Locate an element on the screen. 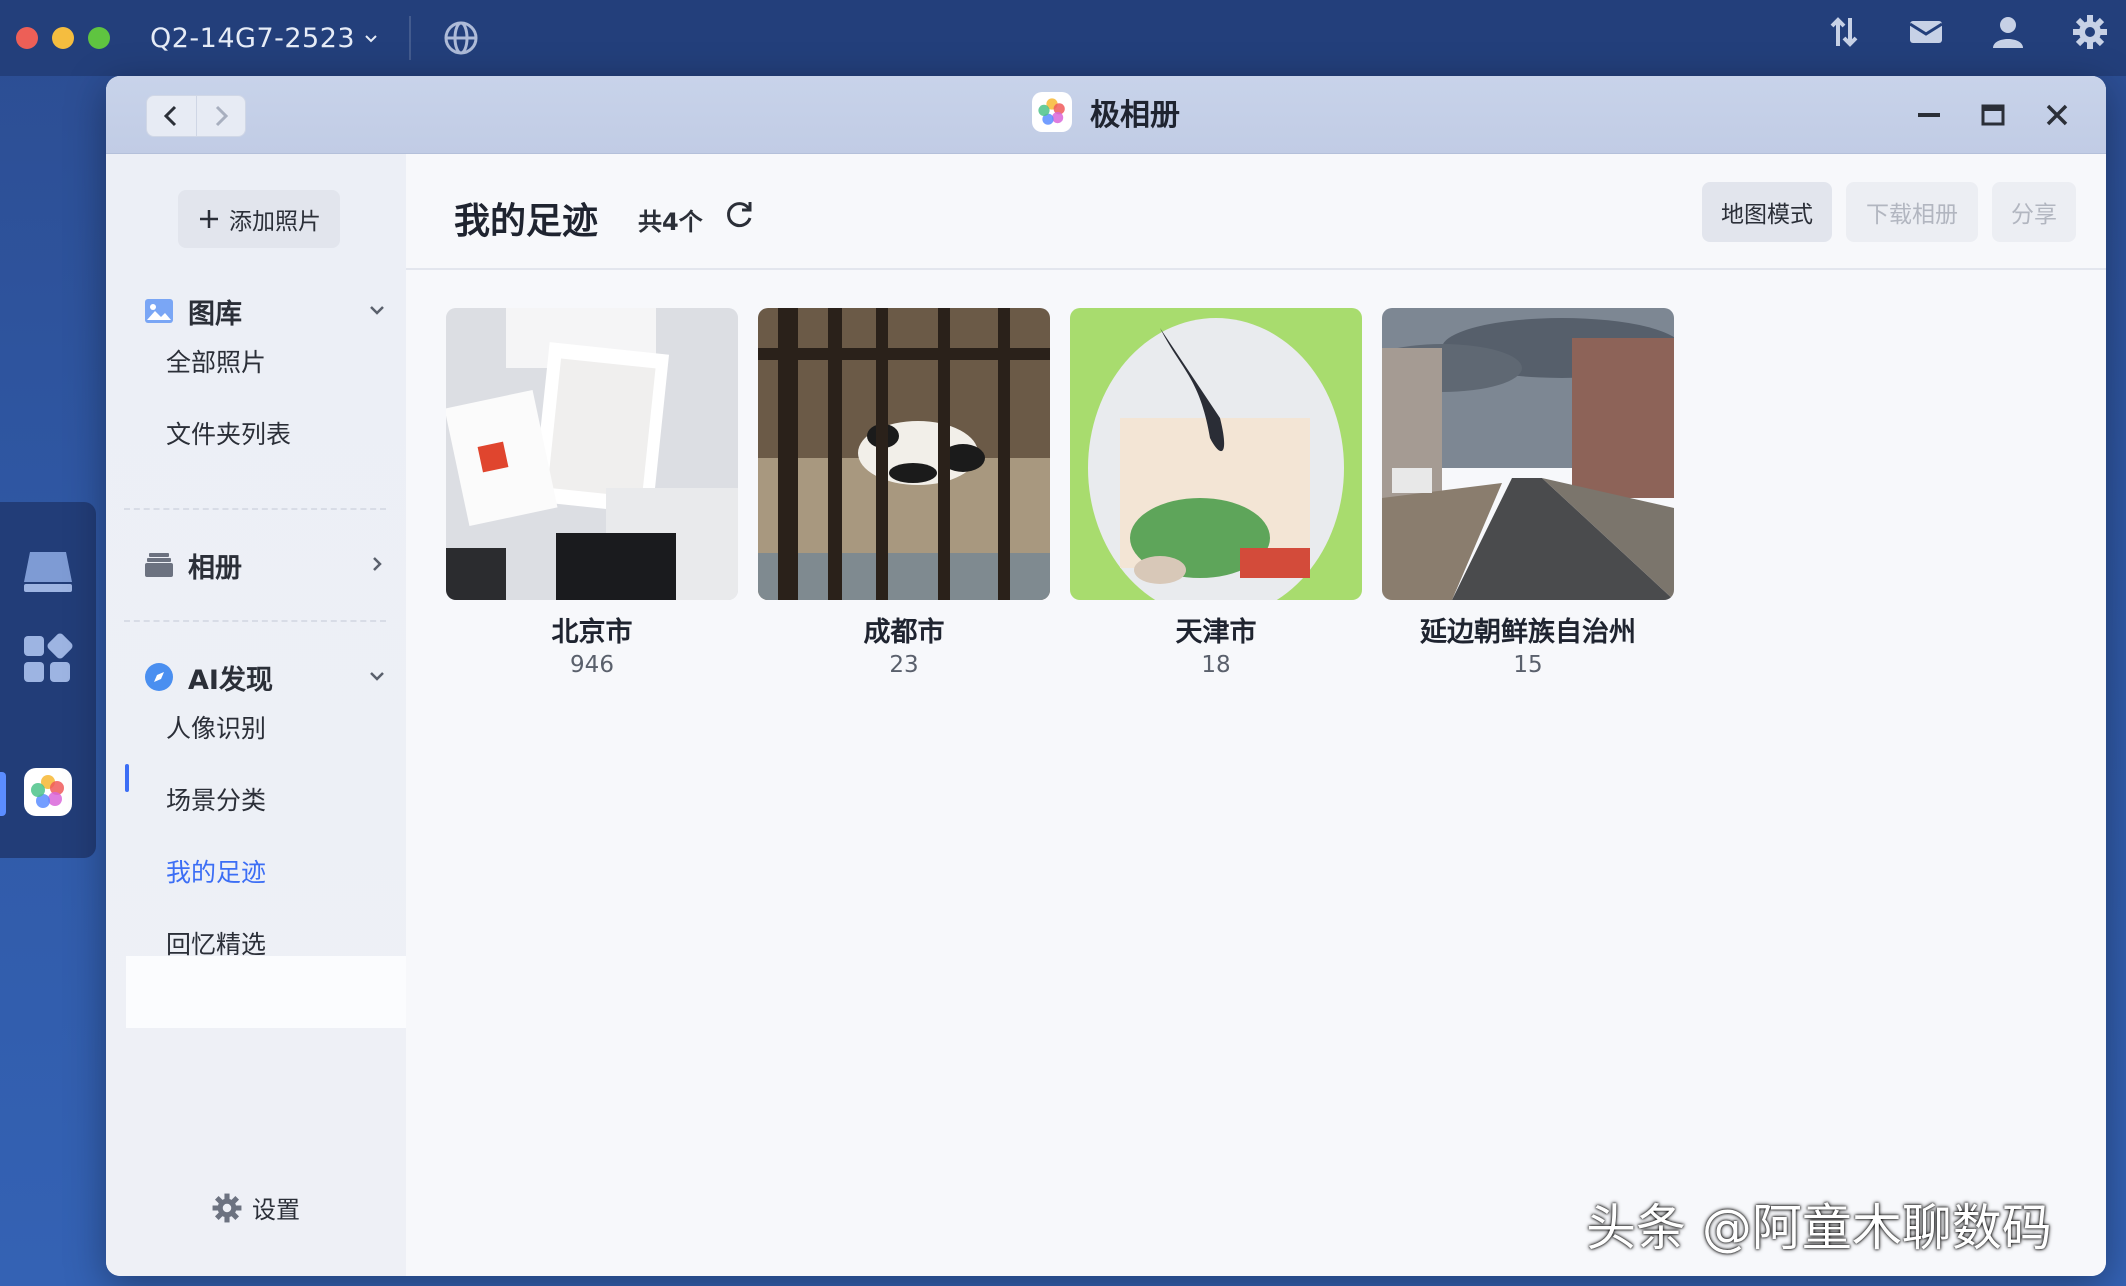 The width and height of the screenshot is (2126, 1286). sidebar-section-label: 图库 is located at coordinates (215, 314).